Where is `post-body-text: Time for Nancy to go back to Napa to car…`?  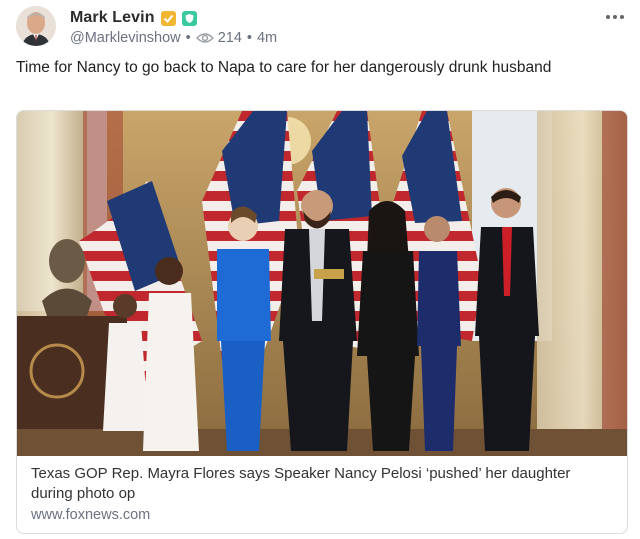 post-body-text: Time for Nancy to go back to Napa to car… is located at coordinates (284, 67).